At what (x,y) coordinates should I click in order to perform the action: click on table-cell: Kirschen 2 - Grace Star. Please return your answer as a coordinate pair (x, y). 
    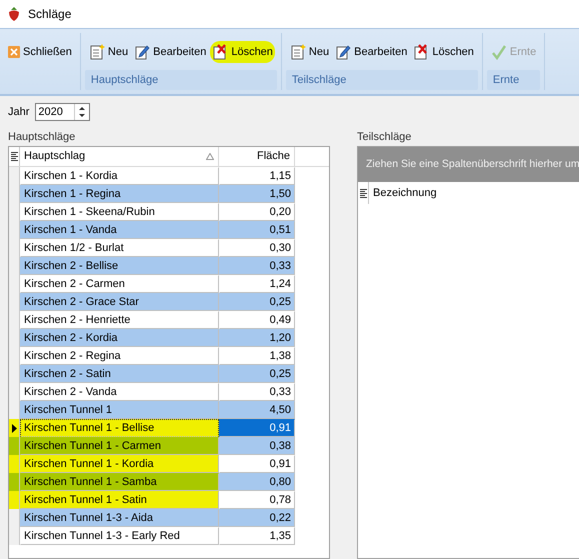
    Looking at the image, I should click on (119, 302).